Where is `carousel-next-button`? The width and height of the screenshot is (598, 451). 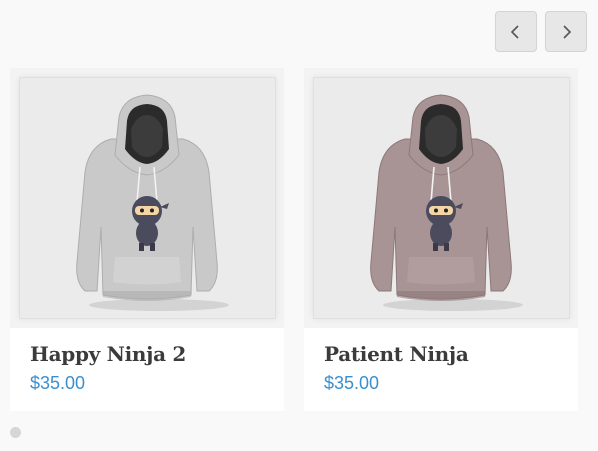 carousel-next-button is located at coordinates (566, 31).